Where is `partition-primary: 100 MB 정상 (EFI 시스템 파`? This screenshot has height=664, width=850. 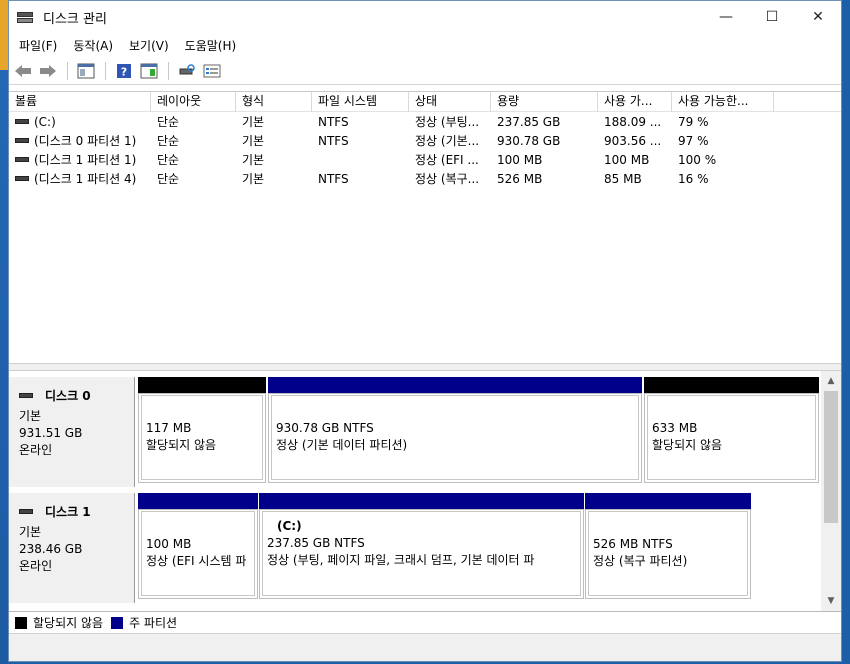 partition-primary: 100 MB 정상 (EFI 시스템 파 is located at coordinates (198, 546).